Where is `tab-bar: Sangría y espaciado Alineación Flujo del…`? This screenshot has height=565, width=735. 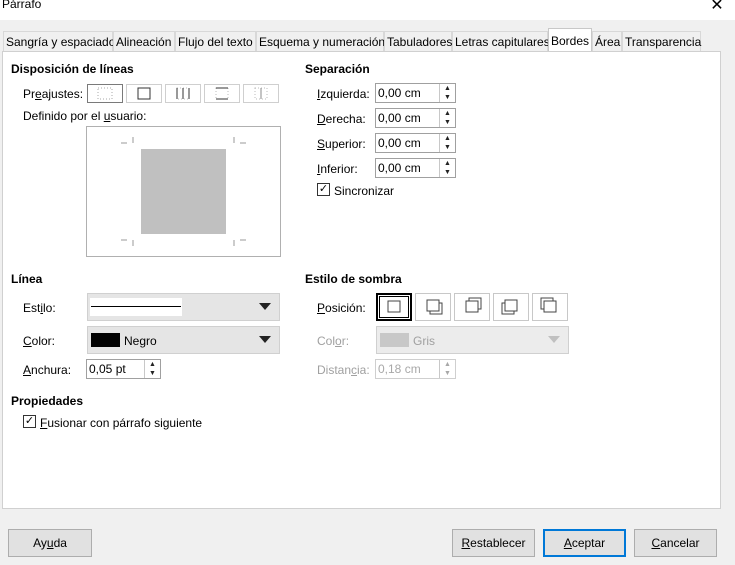
tab-bar: Sangría y espaciado Alineación Flujo del… is located at coordinates (368, 40).